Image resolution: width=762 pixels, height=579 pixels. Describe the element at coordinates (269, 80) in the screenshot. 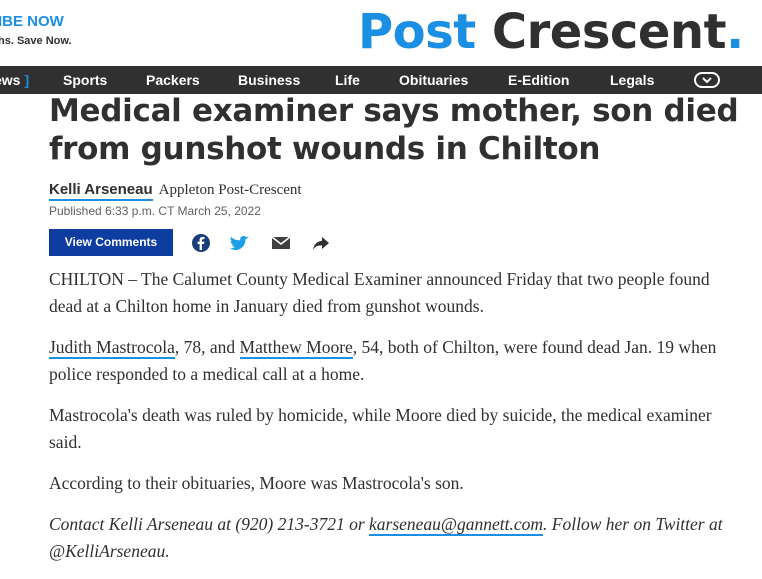

I see `nav-item-business: Business` at that location.